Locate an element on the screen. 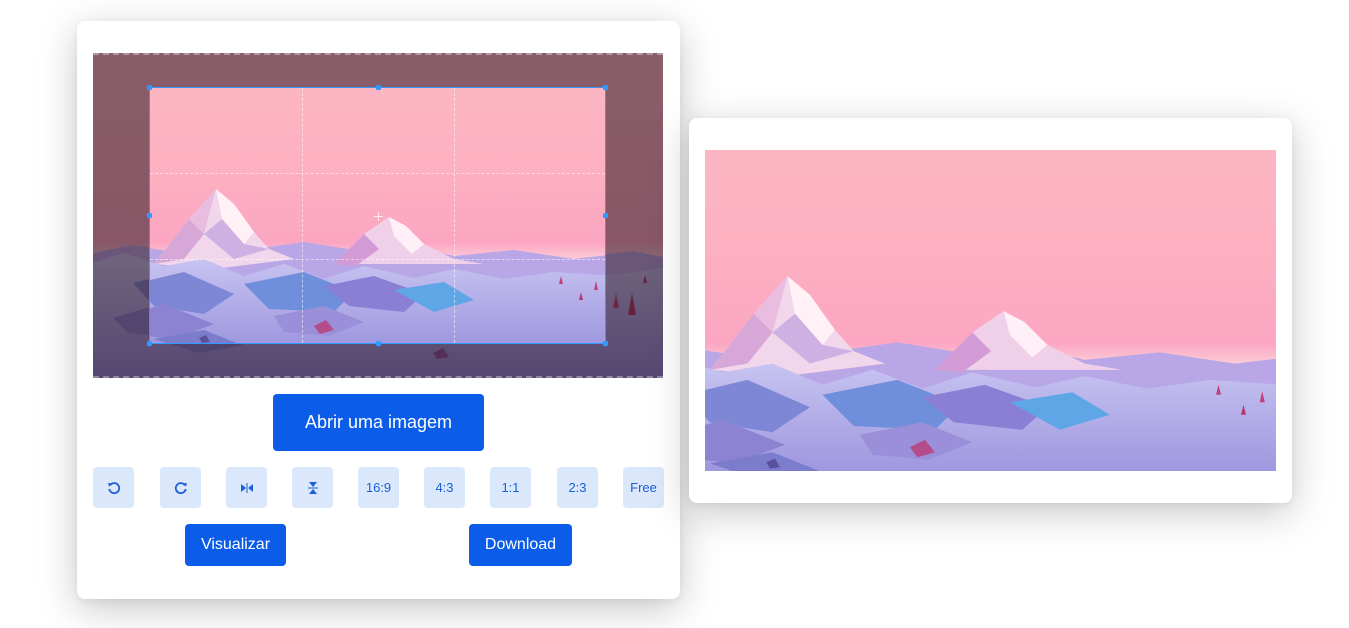 This screenshot has height=628, width=1349. preview-button: Visualizar is located at coordinates (235, 545).